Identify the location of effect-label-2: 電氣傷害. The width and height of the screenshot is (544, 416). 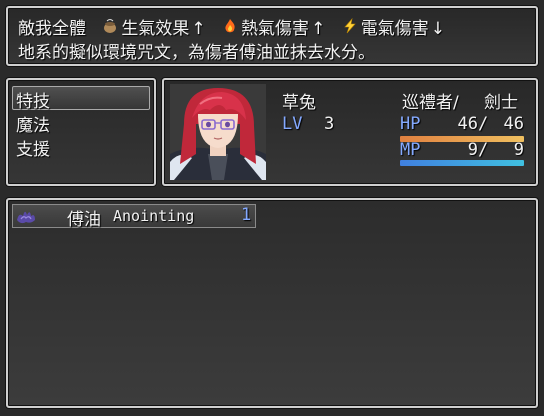
(394, 29).